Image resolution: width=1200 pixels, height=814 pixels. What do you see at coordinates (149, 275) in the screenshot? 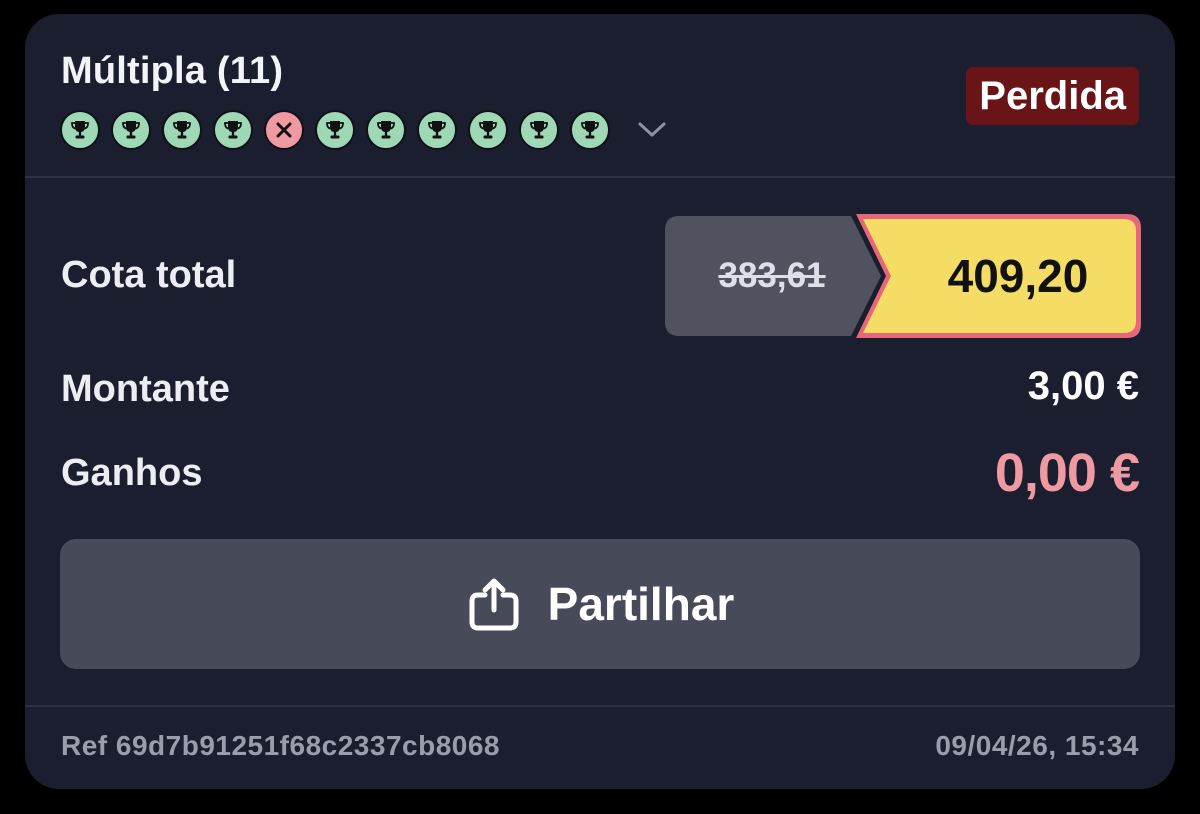
I see `odds-label: Cota total` at bounding box center [149, 275].